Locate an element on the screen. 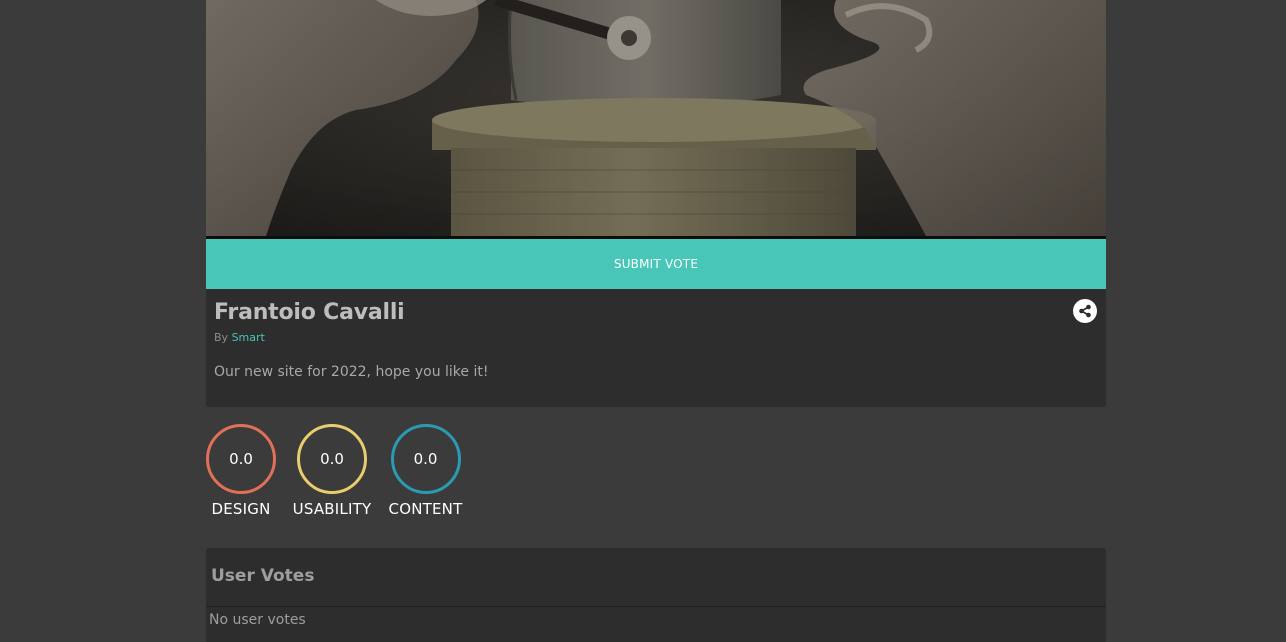  score-content-label: CONTENT is located at coordinates (425, 509).